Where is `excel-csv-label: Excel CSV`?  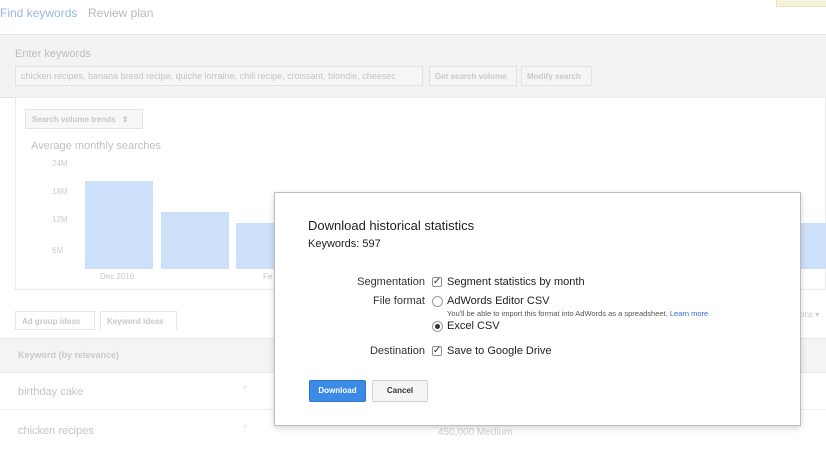 excel-csv-label: Excel CSV is located at coordinates (473, 326).